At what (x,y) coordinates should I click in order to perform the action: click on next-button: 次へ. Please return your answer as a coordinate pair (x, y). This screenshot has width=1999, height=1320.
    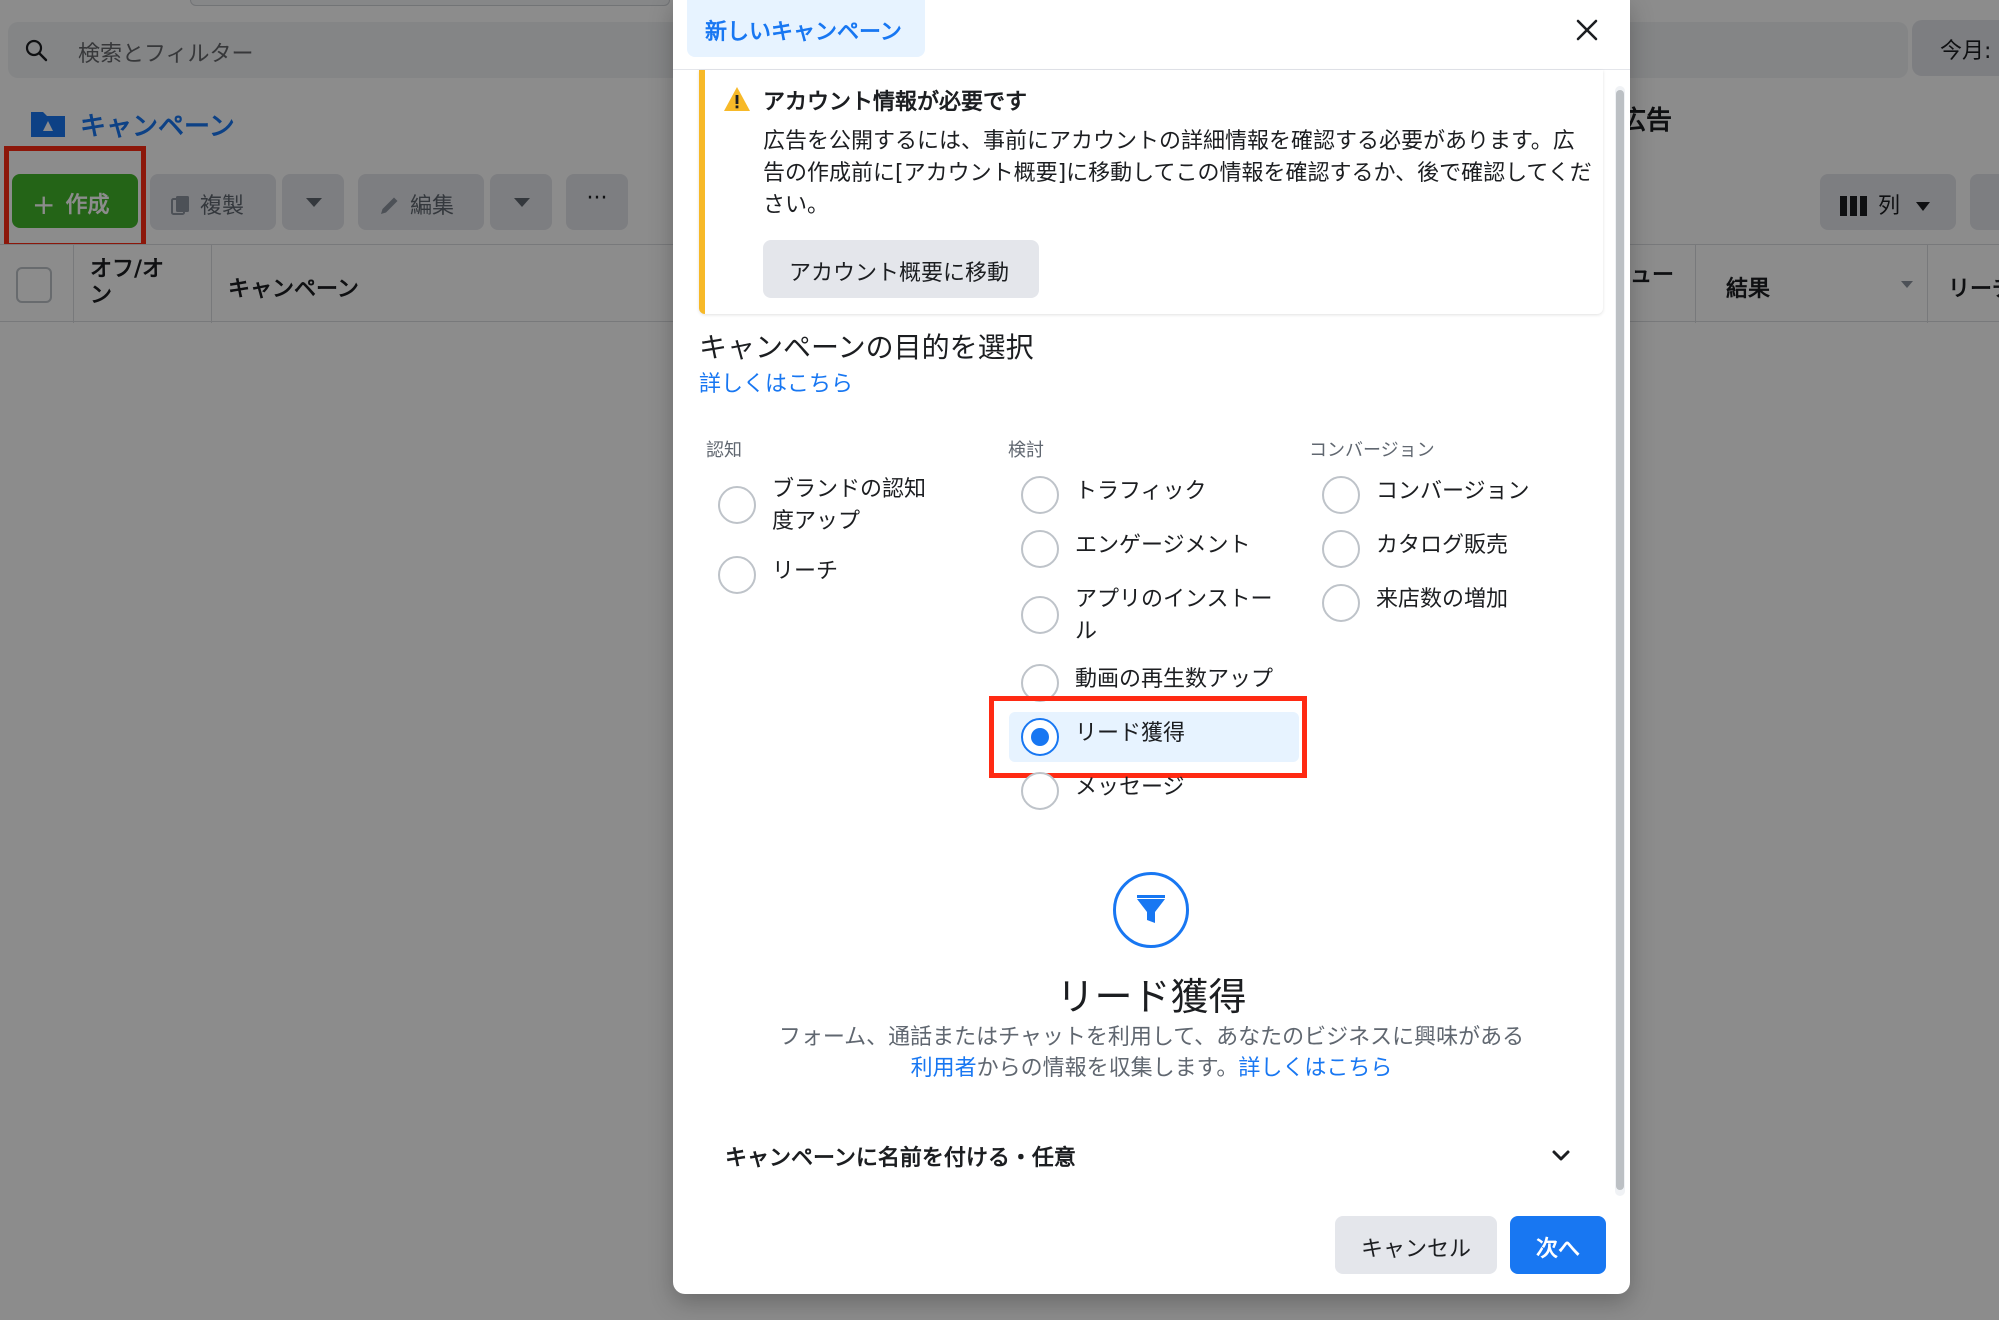
    Looking at the image, I should click on (1558, 1245).